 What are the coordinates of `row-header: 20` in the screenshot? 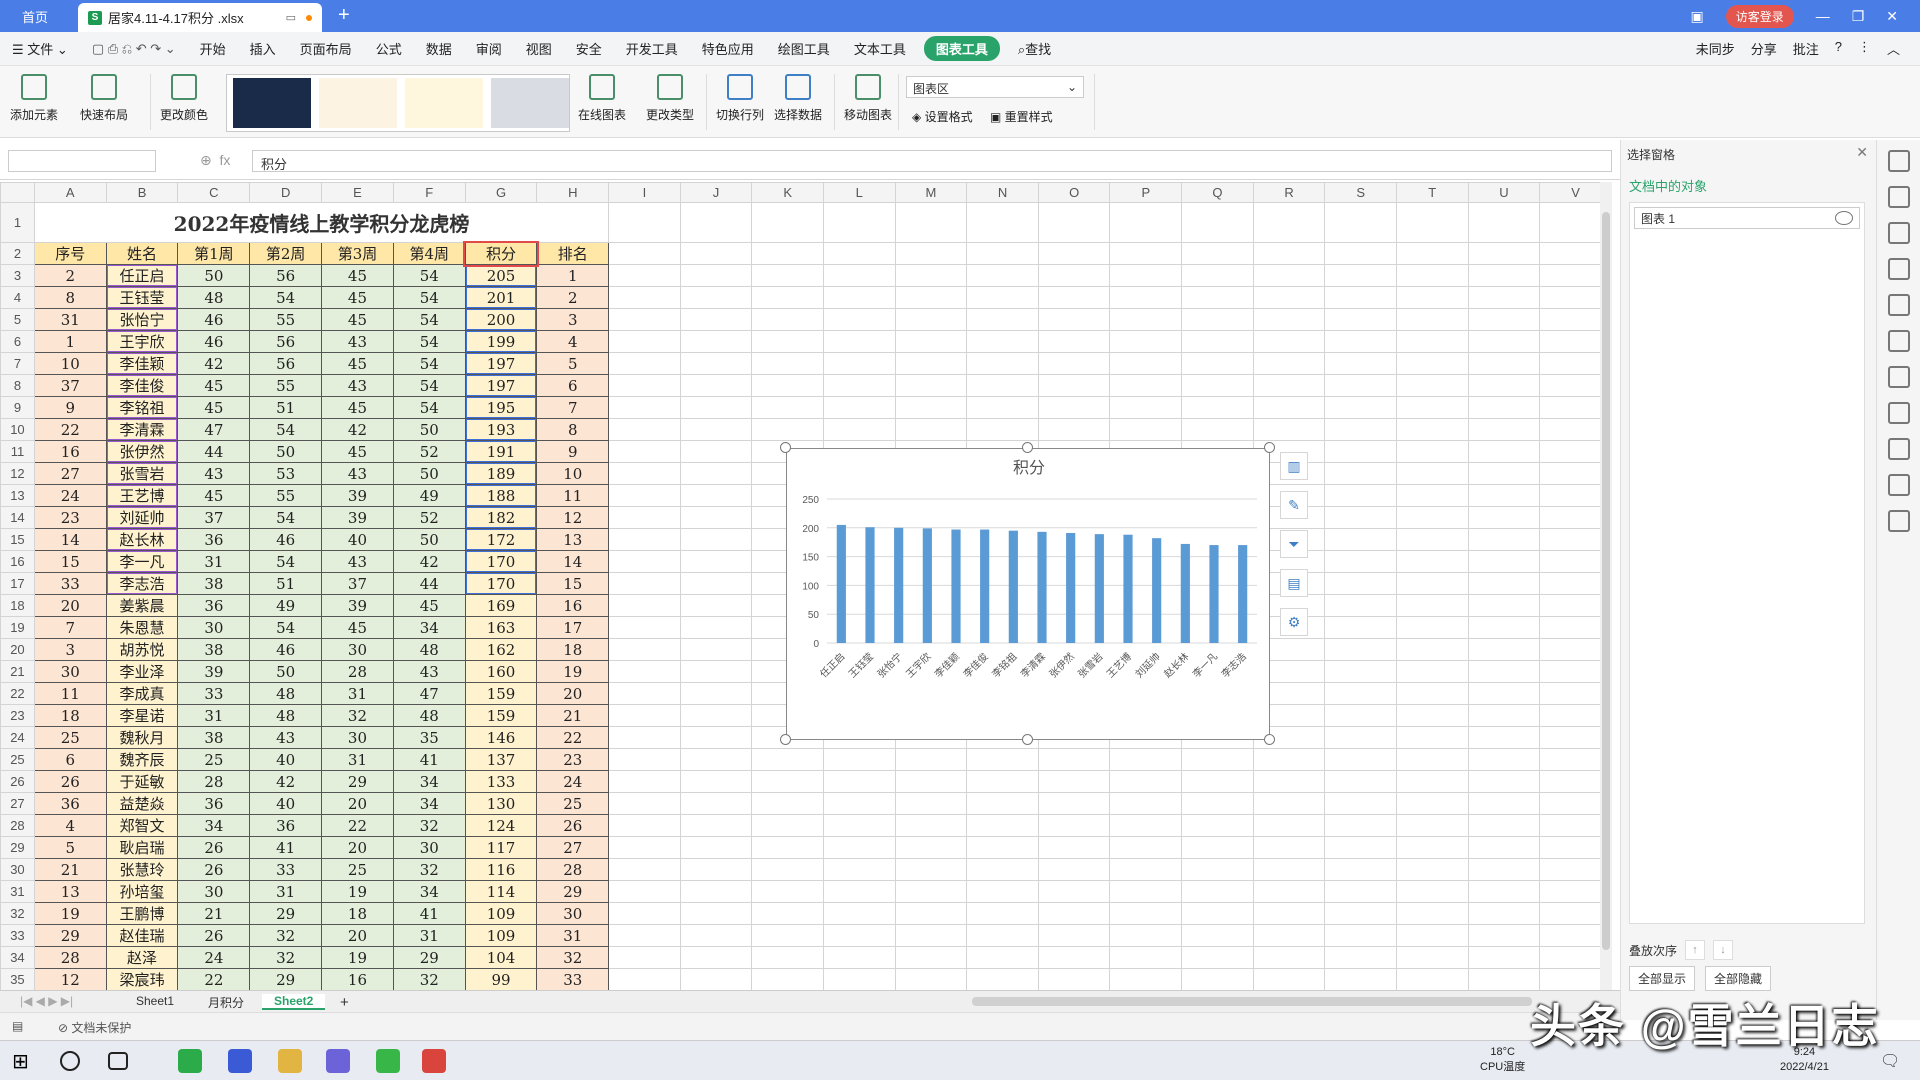 It's located at (17, 649).